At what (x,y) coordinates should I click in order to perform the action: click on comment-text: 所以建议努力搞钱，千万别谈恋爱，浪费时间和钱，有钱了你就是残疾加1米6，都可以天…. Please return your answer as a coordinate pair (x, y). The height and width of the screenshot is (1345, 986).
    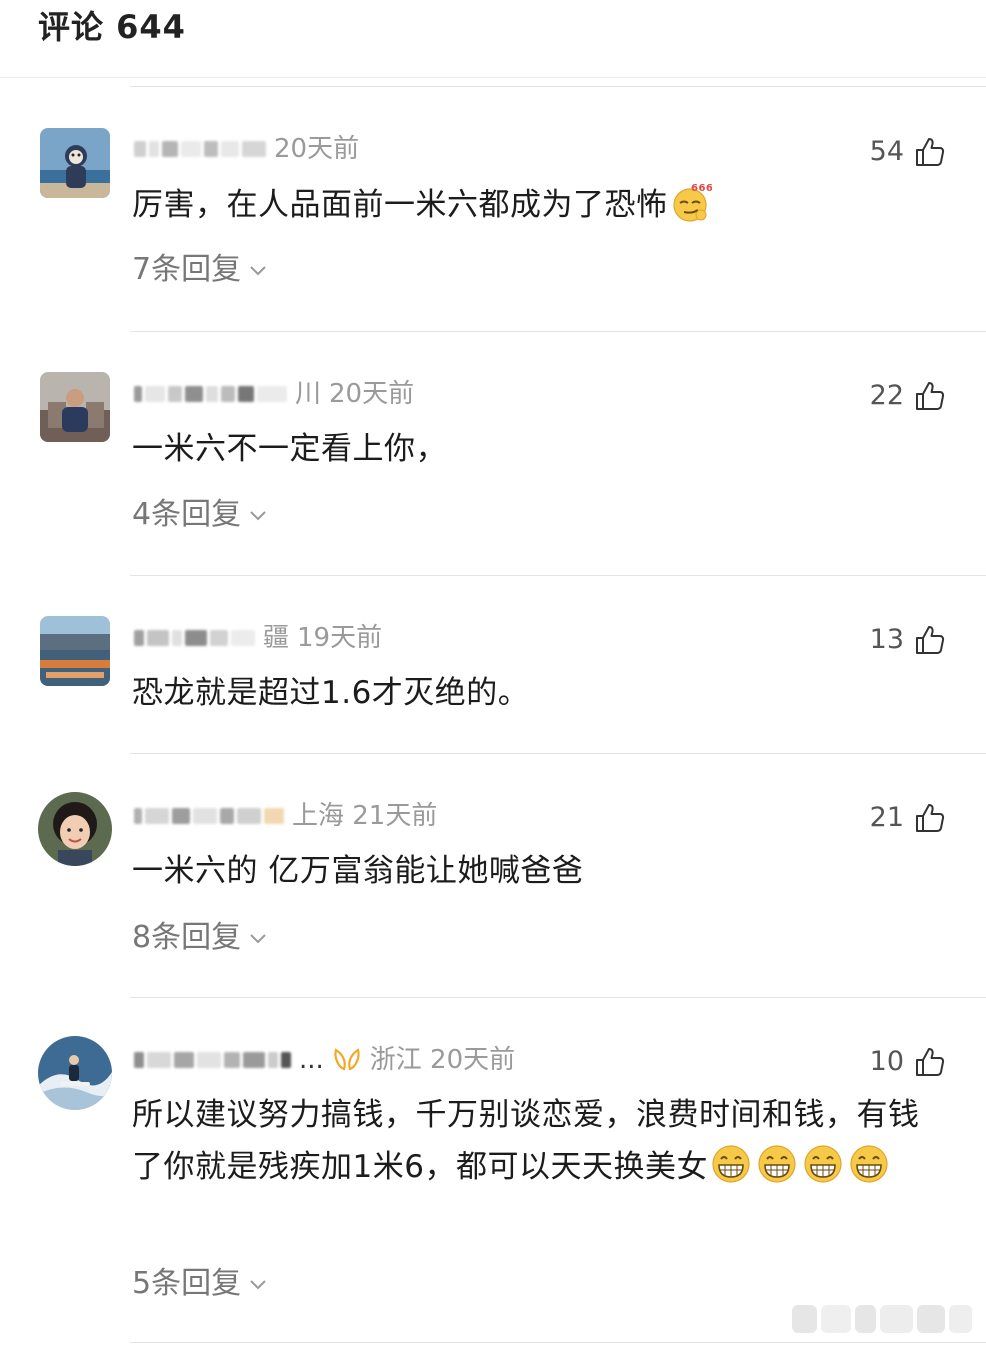
    Looking at the image, I should click on (541, 1141).